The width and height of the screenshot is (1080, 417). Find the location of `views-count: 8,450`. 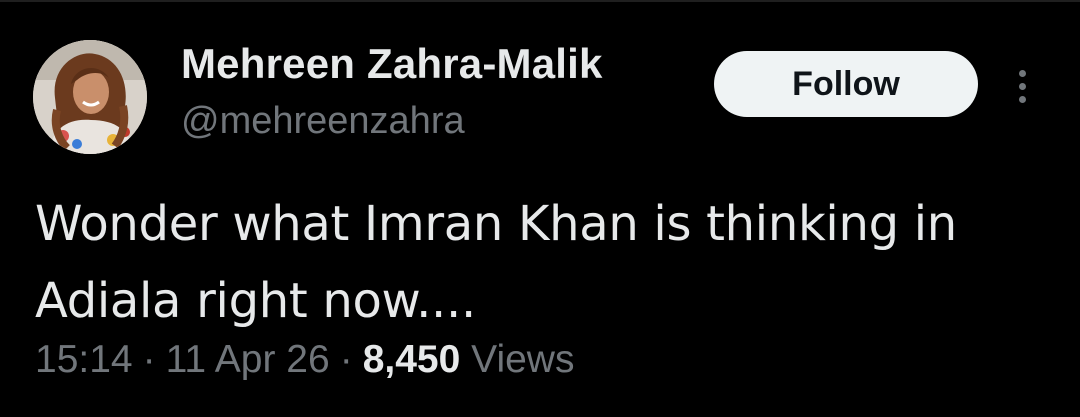

views-count: 8,450 is located at coordinates (412, 359).